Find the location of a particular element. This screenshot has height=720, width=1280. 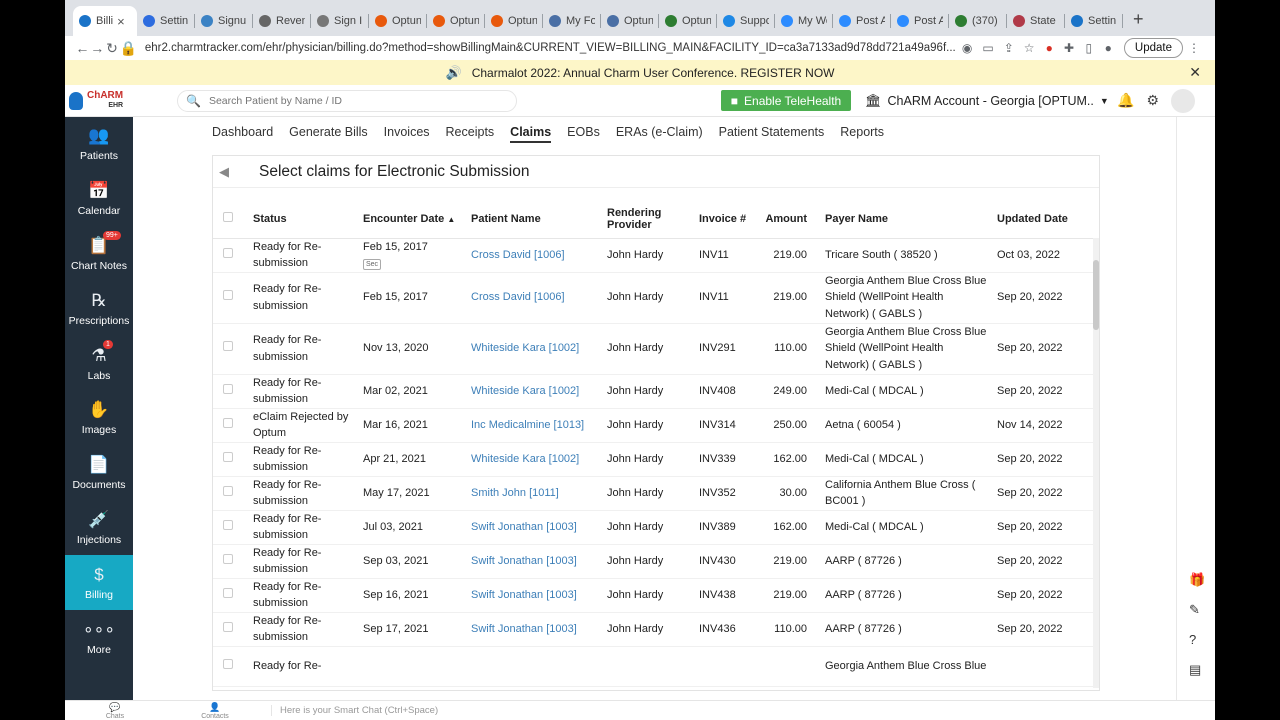

extensions-puzzle-icon: ✚ is located at coordinates (1069, 48).